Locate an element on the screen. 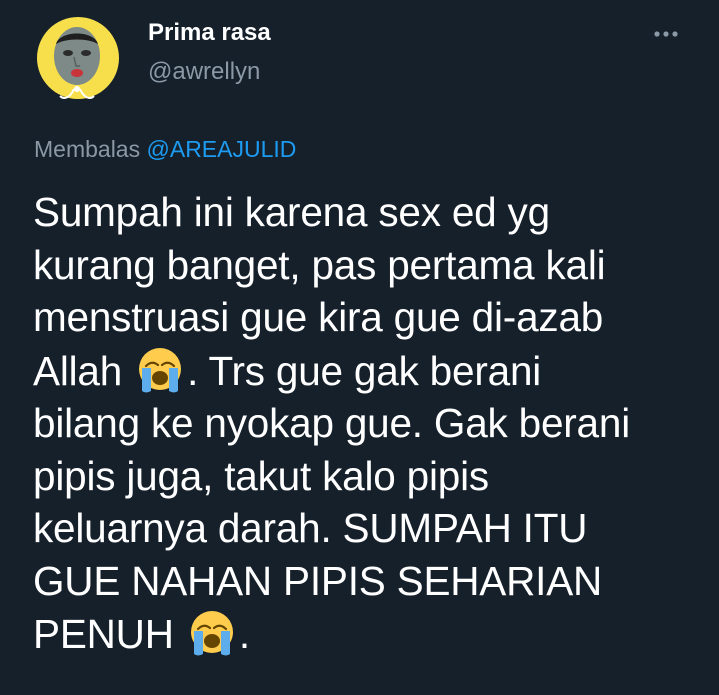 The width and height of the screenshot is (719, 695). display-name: Prima rasa is located at coordinates (209, 33).